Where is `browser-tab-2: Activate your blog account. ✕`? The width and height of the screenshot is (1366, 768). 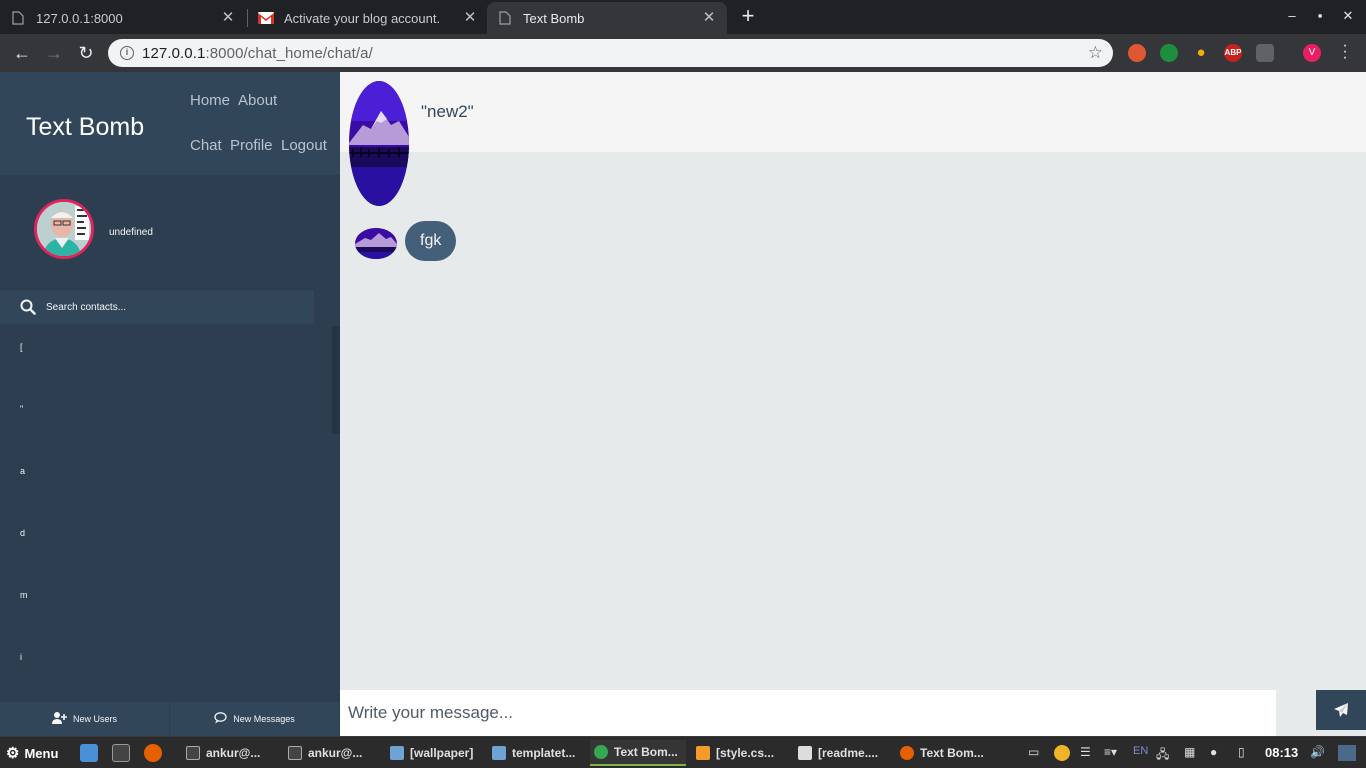
browser-tab-2: Activate your blog account. ✕ is located at coordinates (368, 18).